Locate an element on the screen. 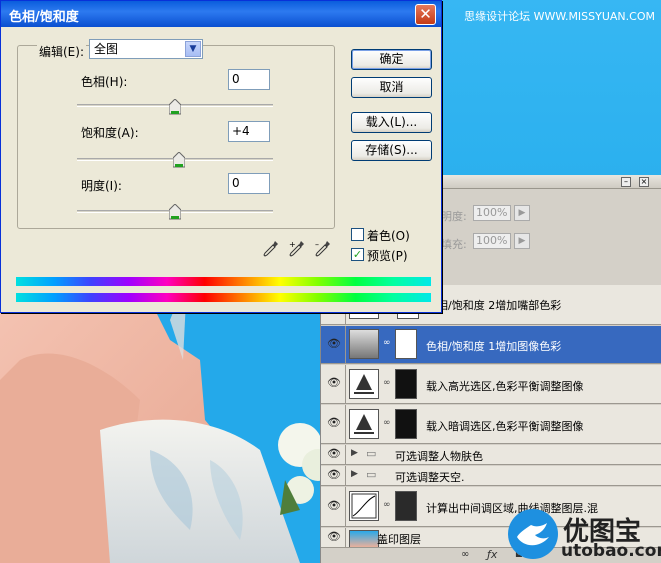  hue-slider-thumb is located at coordinates (175, 107).